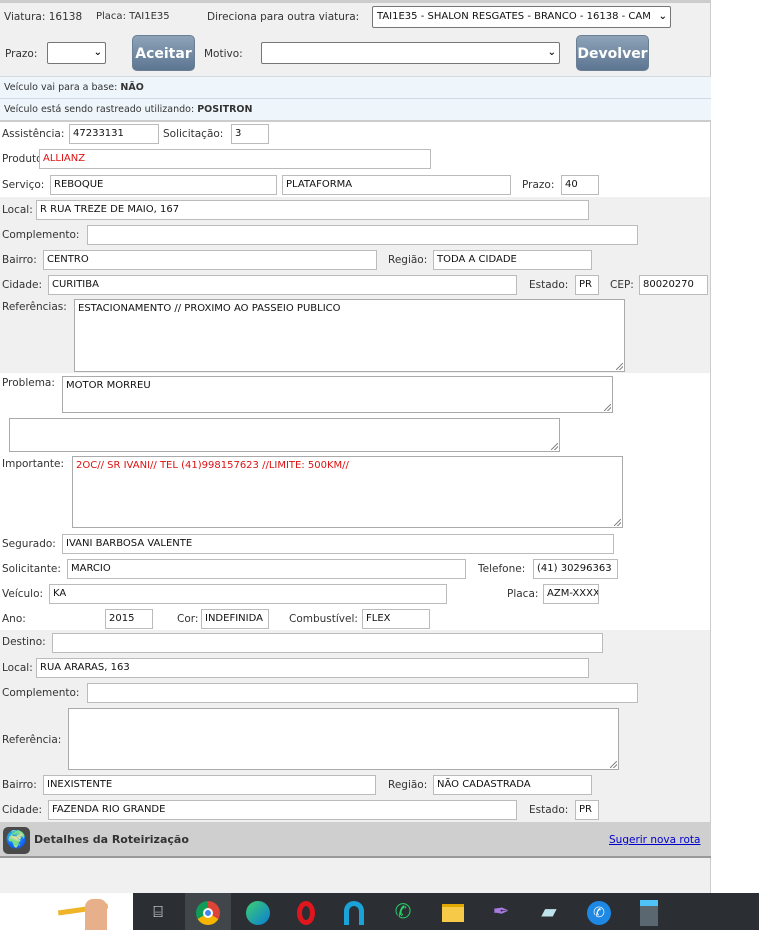 Image resolution: width=759 pixels, height=930 pixels. What do you see at coordinates (587, 285) in the screenshot?
I see `estado-field: PR` at bounding box center [587, 285].